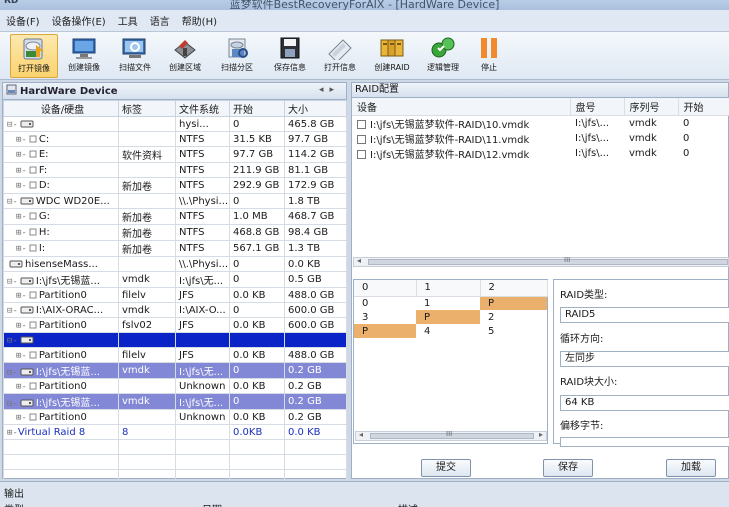  What do you see at coordinates (290, 56) in the screenshot?
I see `save-info-button: 保存信息` at bounding box center [290, 56].